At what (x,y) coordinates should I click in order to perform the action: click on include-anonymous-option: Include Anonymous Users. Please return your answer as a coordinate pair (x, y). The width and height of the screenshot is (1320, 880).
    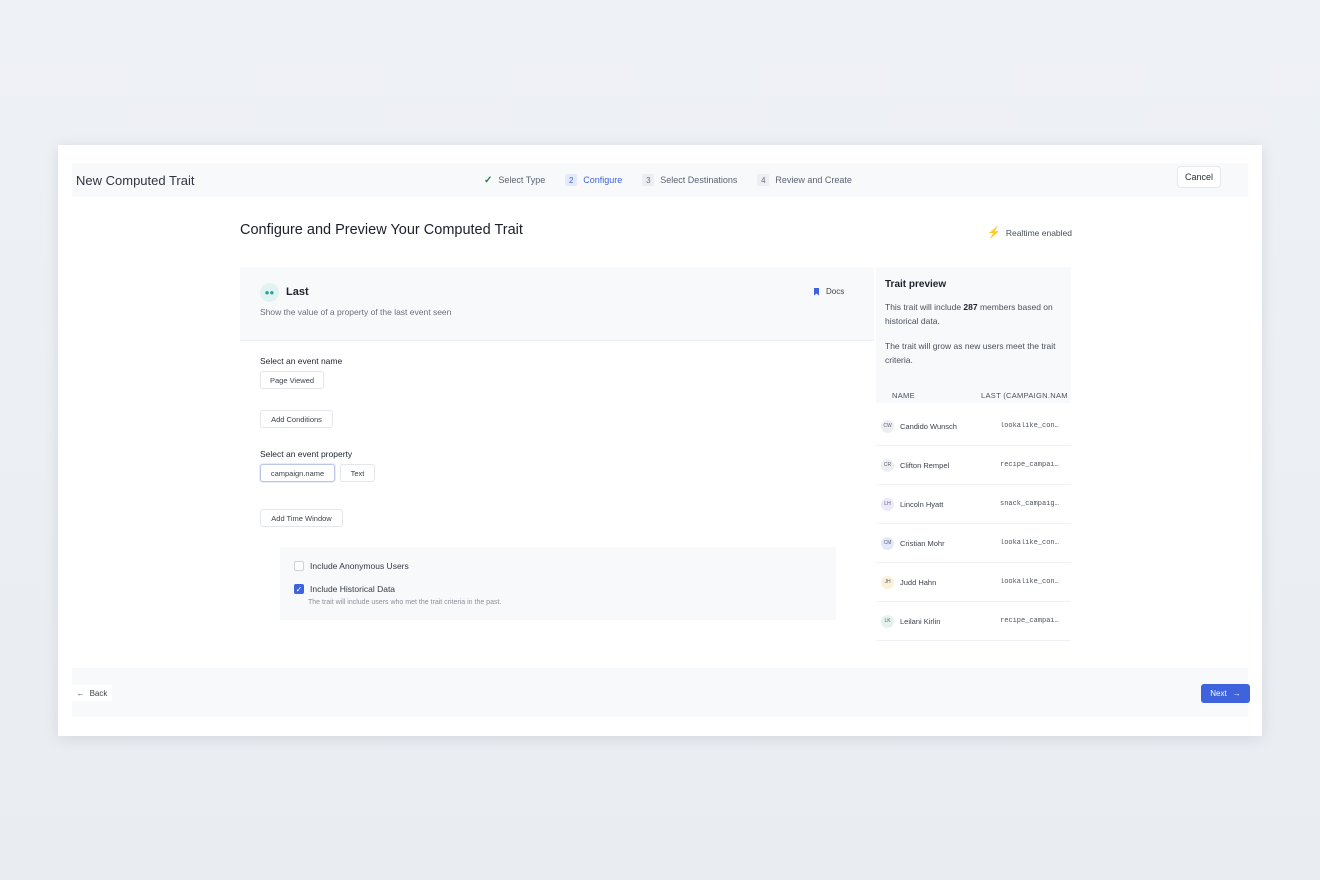
    Looking at the image, I should click on (351, 566).